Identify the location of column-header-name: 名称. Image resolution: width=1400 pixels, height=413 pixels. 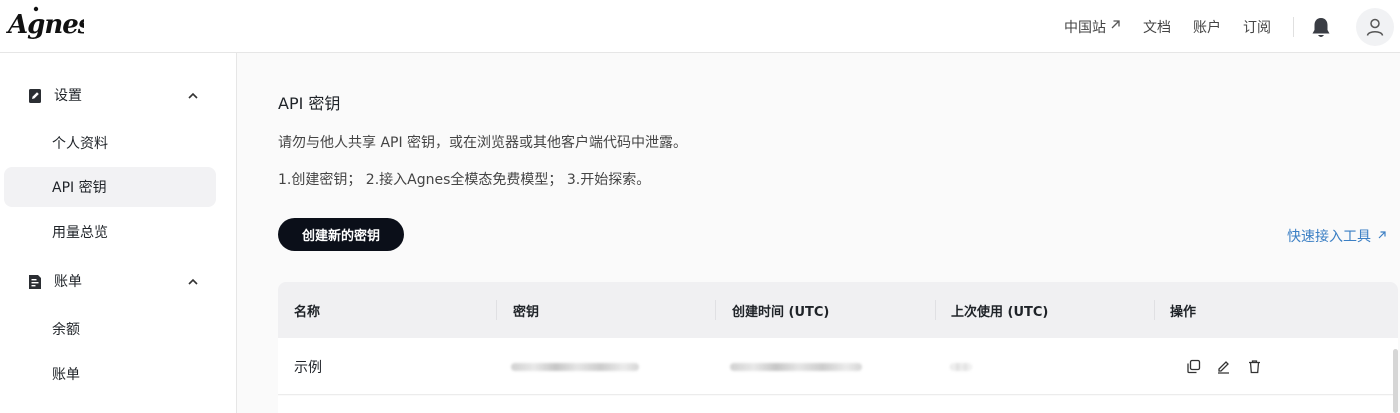
(307, 312).